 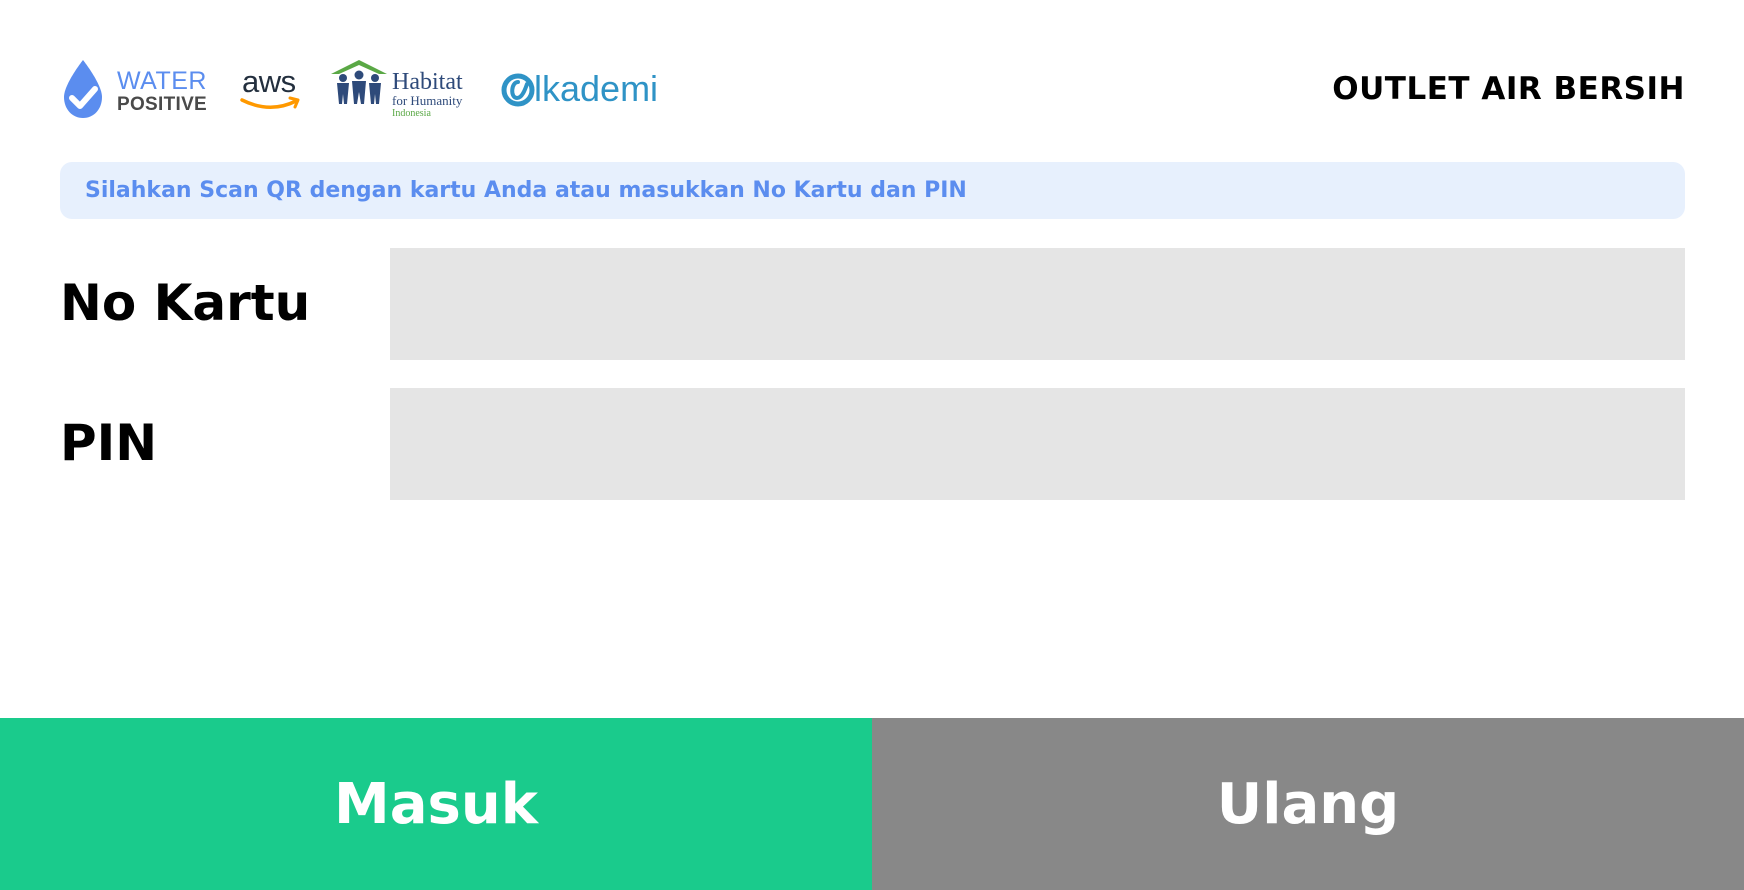 What do you see at coordinates (109, 443) in the screenshot?
I see `pin-label: PIN` at bounding box center [109, 443].